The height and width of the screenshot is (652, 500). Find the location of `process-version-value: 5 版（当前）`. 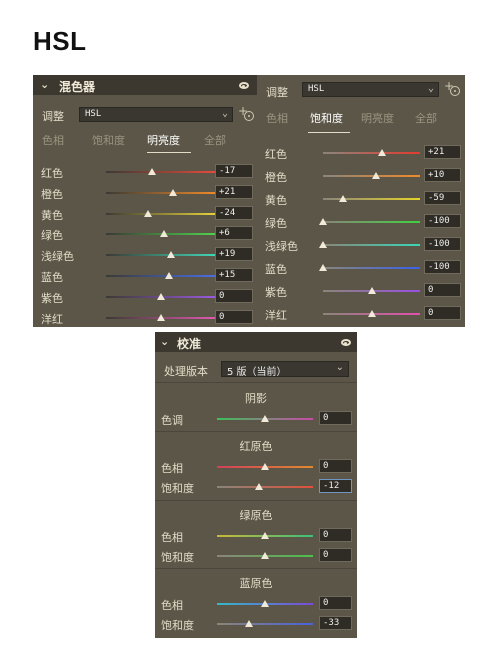

process-version-value: 5 版（当前） is located at coordinates (257, 372).